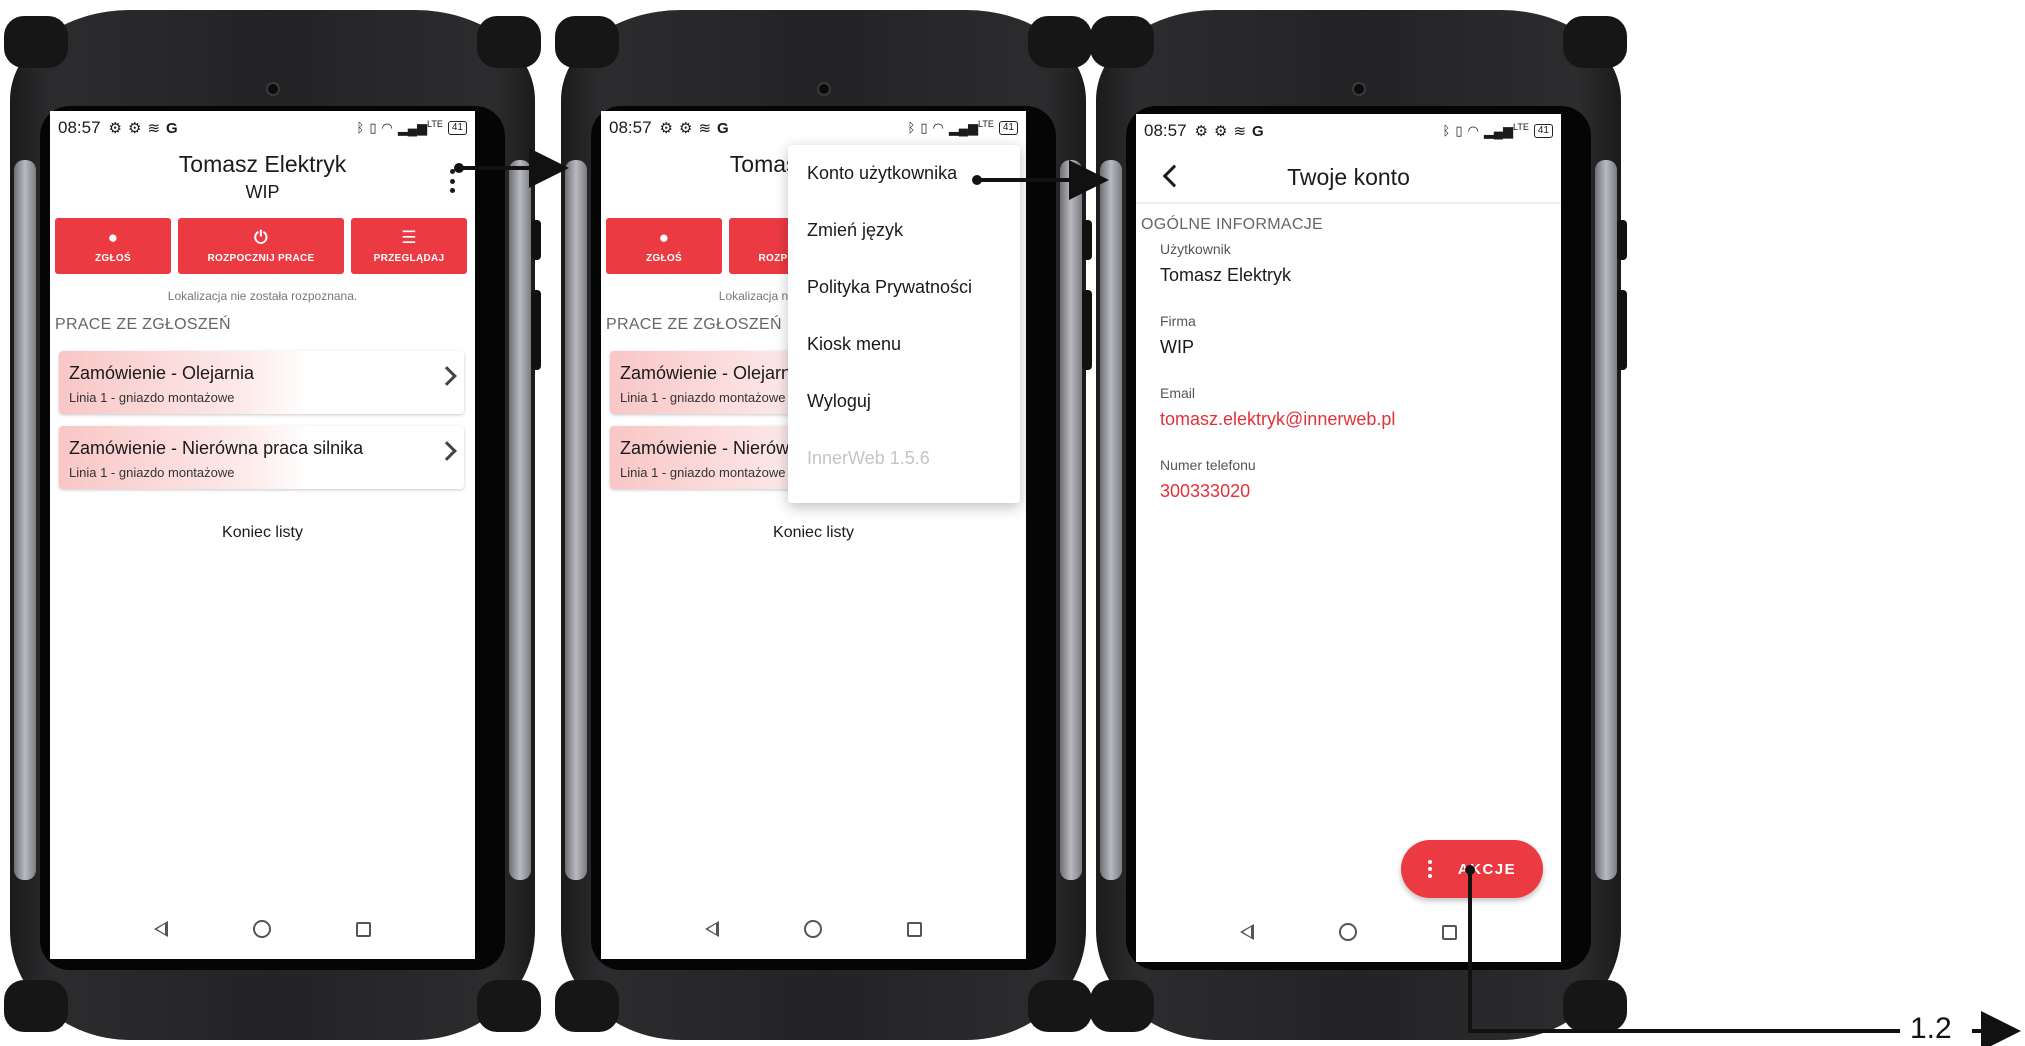 The height and width of the screenshot is (1046, 2025). Describe the element at coordinates (1178, 335) in the screenshot. I see `field-company: Firma WIP` at that location.